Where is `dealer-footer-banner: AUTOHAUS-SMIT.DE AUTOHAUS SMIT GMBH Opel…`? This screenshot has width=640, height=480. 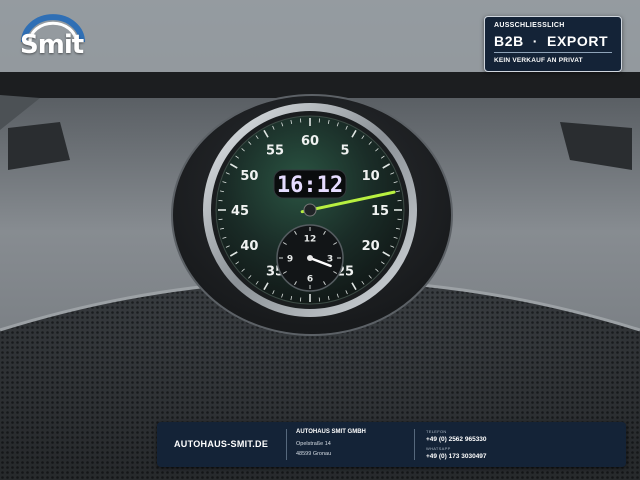
dealer-footer-banner: AUTOHAUS-SMIT.DE AUTOHAUS SMIT GMBH Opel… is located at coordinates (391, 444).